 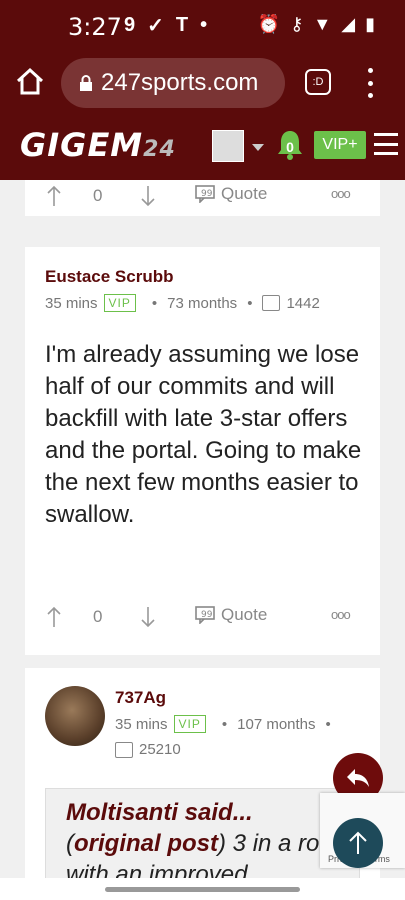 I want to click on post-count-row: 25210, so click(x=148, y=749).